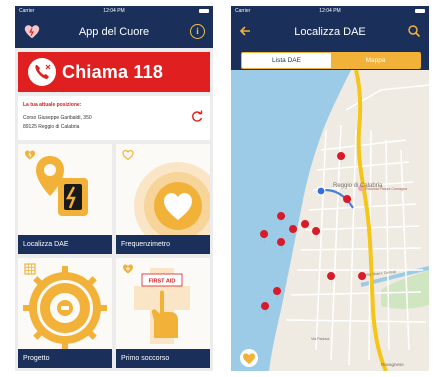 The width and height of the screenshot is (435, 377). I want to click on tile-localizza-dae: Localizza DAE, so click(65, 199).